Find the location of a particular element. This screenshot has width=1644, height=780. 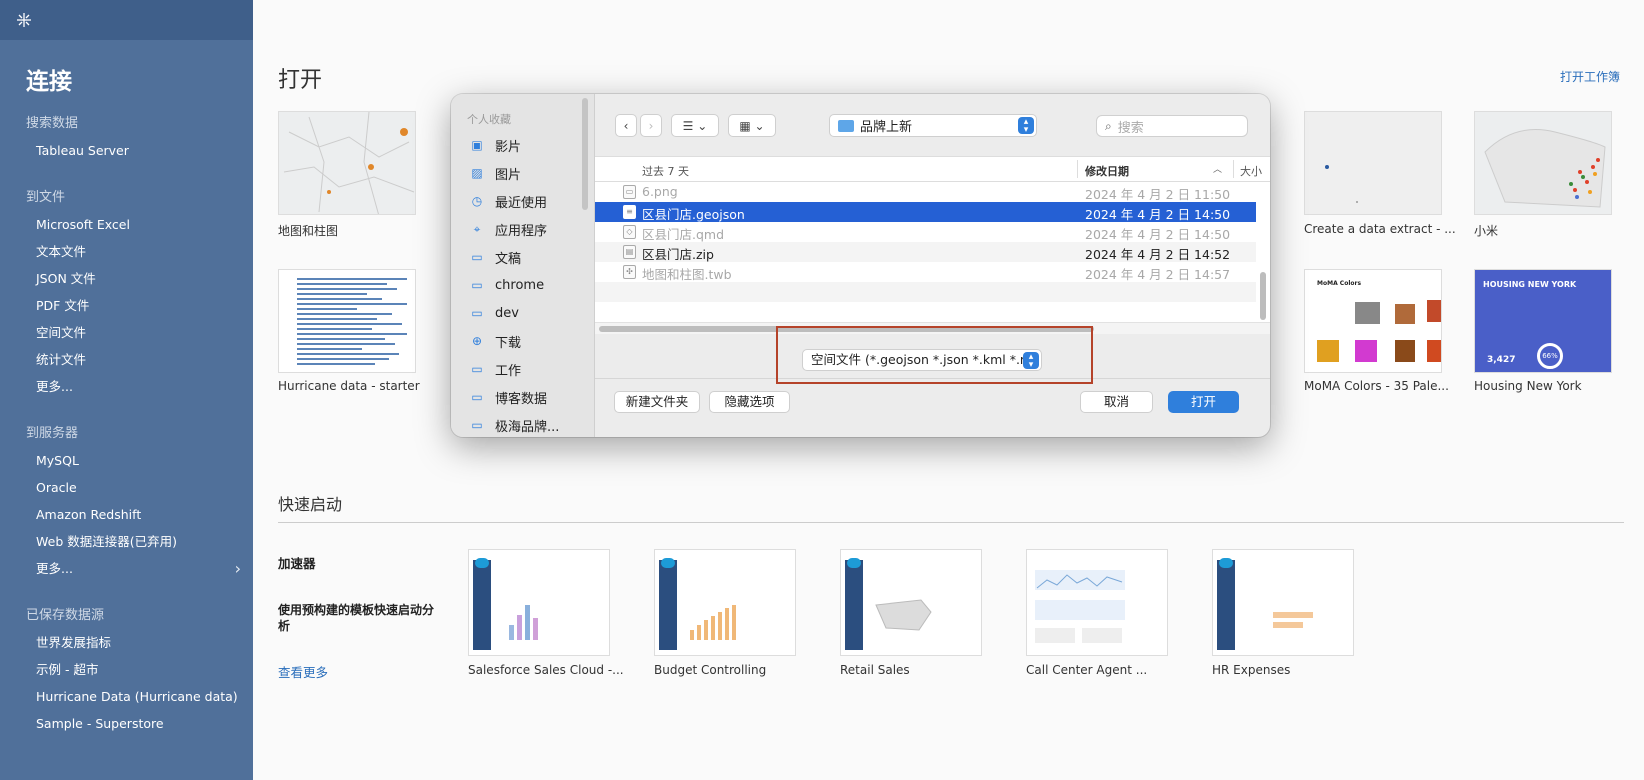

sidebar-item-json-file: JSON 文件 is located at coordinates (126, 278).